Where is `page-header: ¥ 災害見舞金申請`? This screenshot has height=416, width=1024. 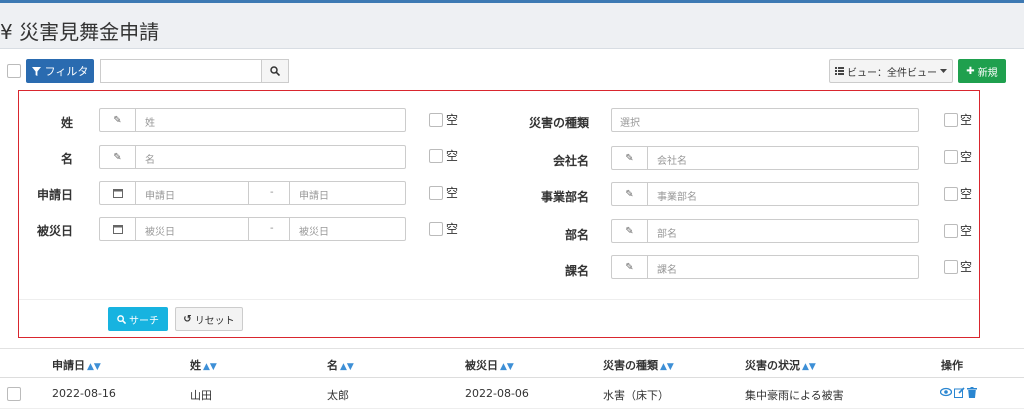
page-header: ¥ 災害見舞金申請 is located at coordinates (512, 26).